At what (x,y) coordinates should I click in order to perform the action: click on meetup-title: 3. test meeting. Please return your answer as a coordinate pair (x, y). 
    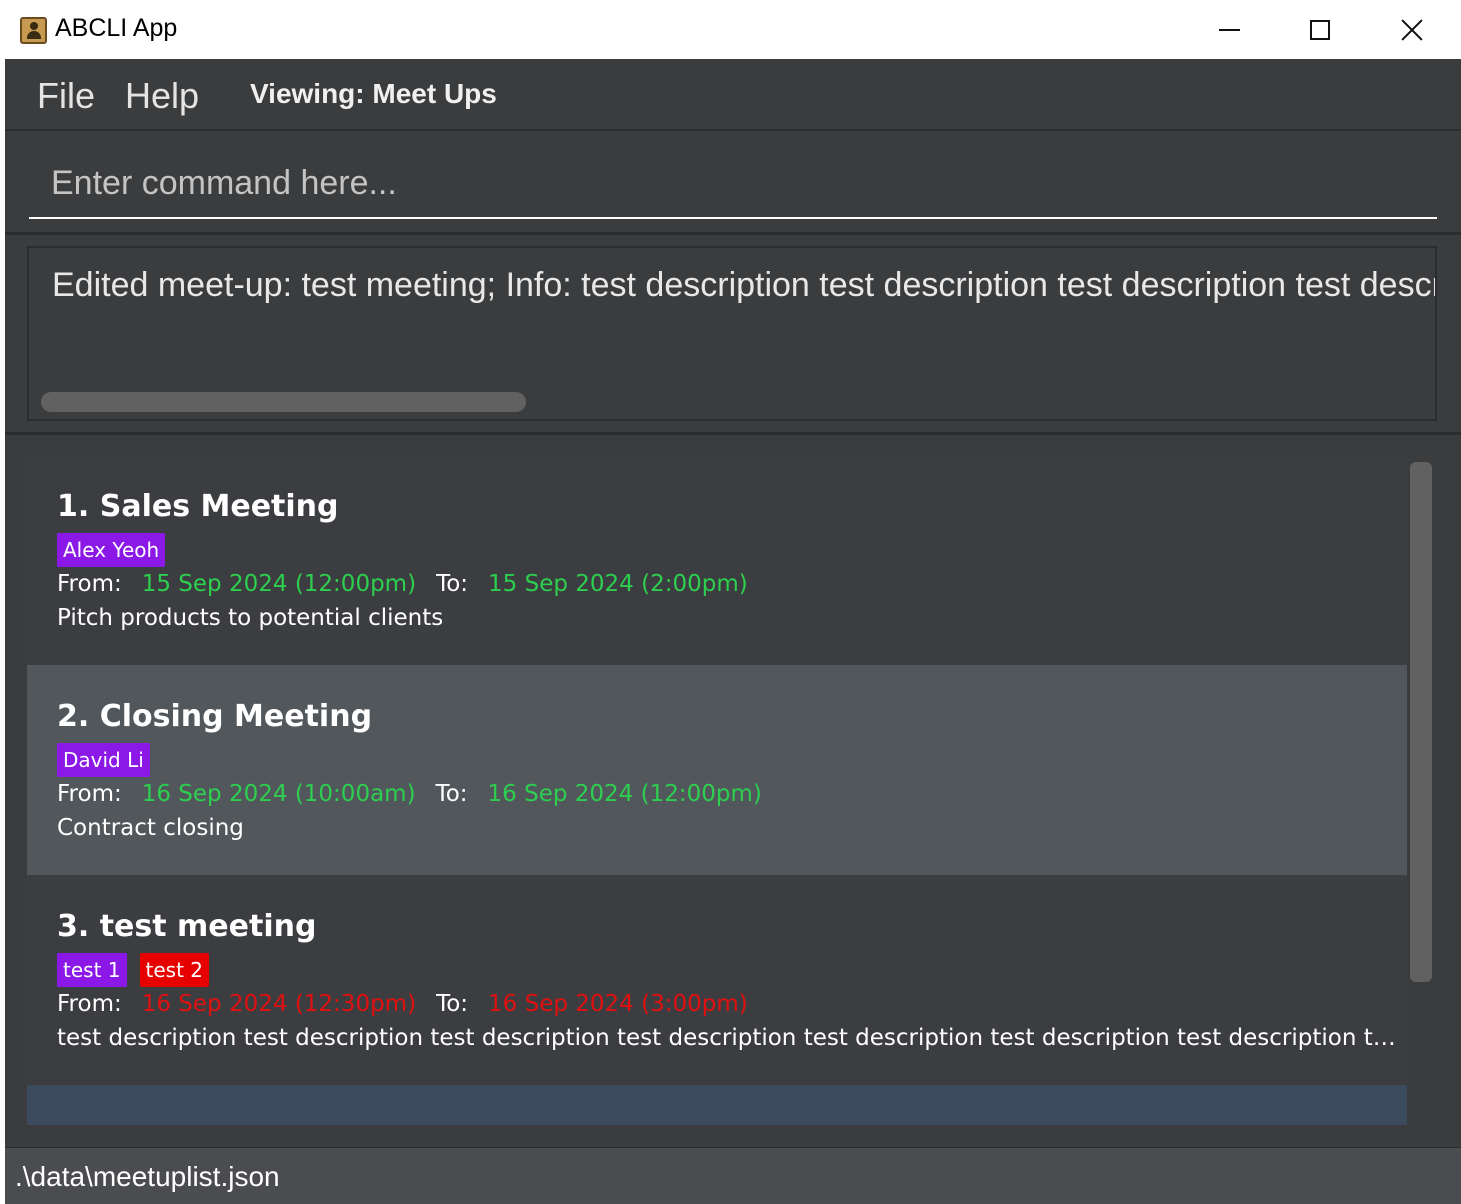
    Looking at the image, I should click on (187, 926).